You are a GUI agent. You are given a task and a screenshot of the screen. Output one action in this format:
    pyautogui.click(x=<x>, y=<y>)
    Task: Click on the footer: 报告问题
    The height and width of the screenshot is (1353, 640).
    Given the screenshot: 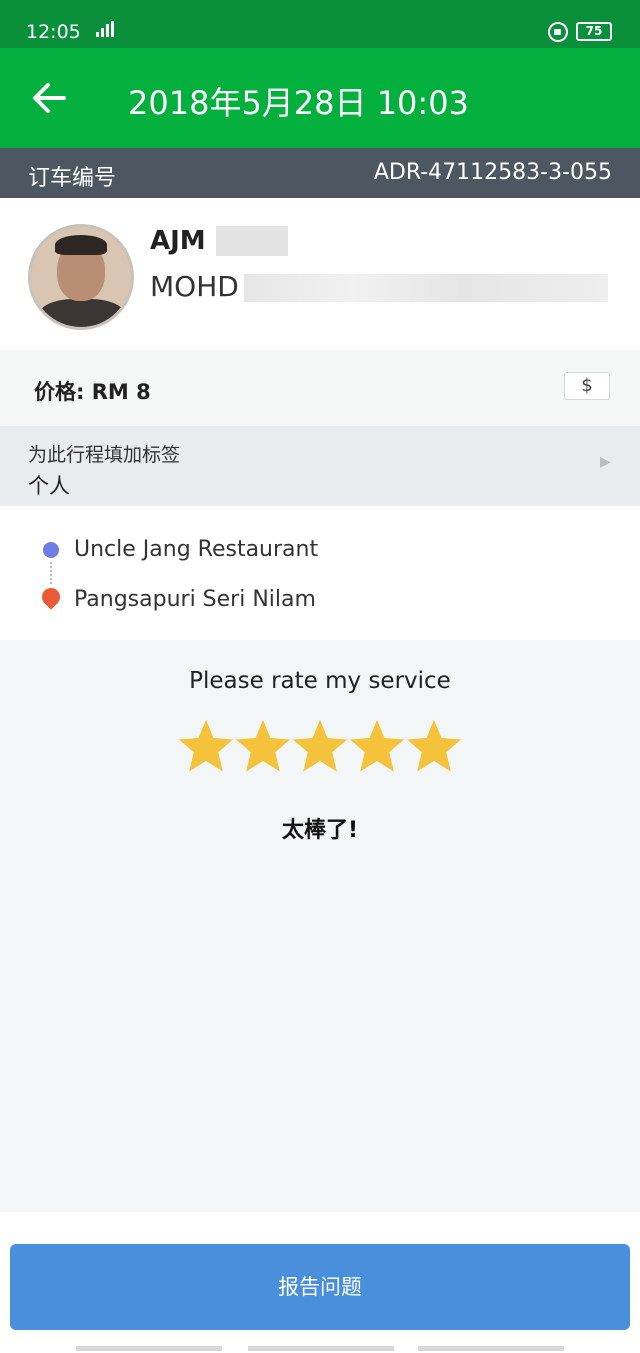 What is the action you would take?
    pyautogui.click(x=320, y=1282)
    